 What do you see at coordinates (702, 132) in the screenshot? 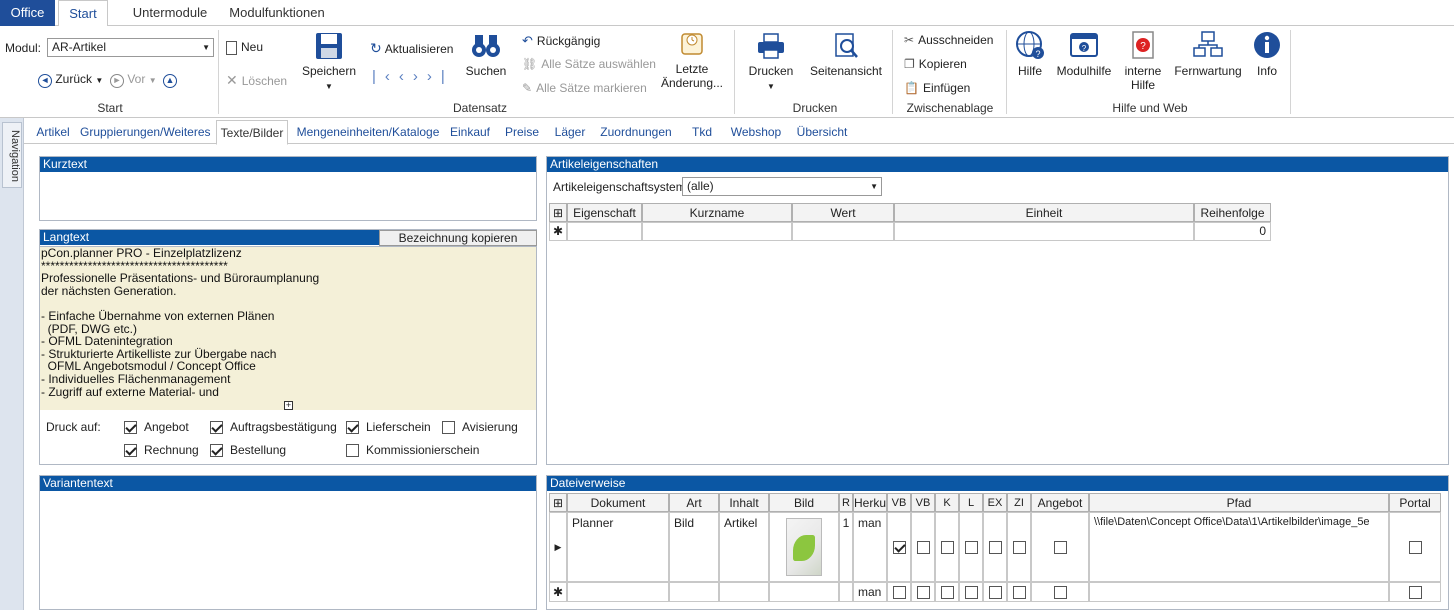
I see `tab-tkd: Tkd` at bounding box center [702, 132].